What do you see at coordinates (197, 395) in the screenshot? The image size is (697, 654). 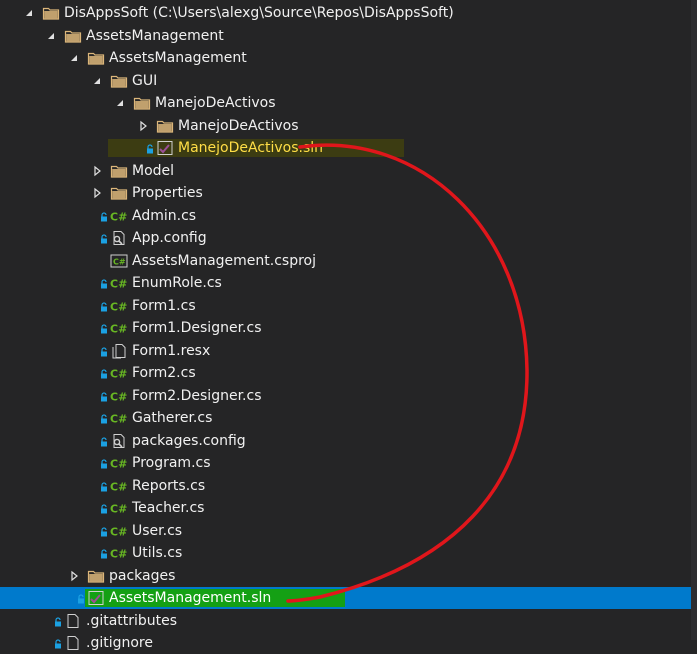 I see `tree-item-label: Form2.Designer.cs` at bounding box center [197, 395].